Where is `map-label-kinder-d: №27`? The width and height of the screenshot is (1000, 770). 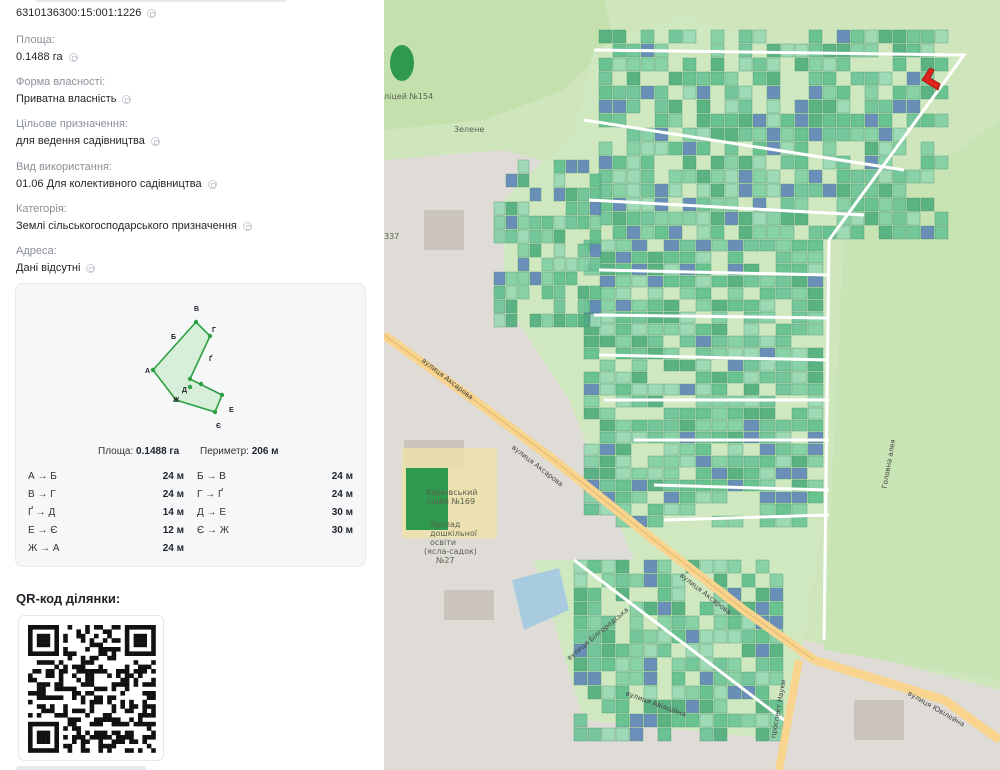 map-label-kinder-d: №27 is located at coordinates (445, 560).